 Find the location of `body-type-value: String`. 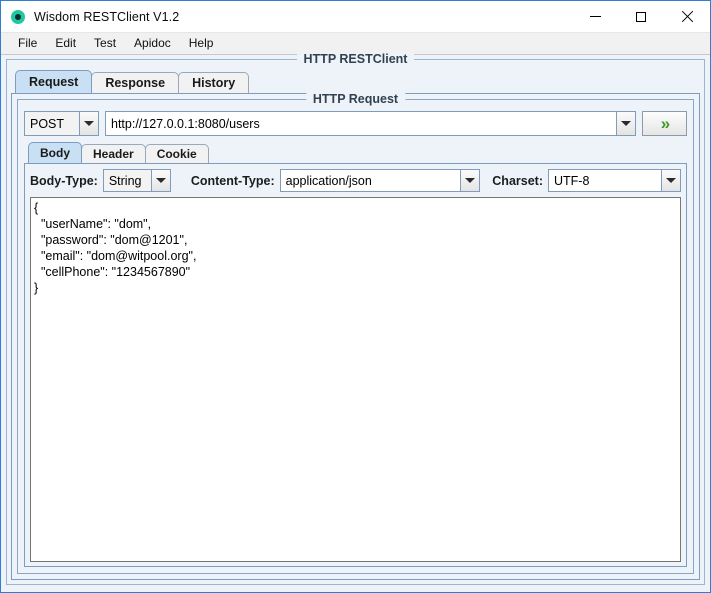

body-type-value: String is located at coordinates (126, 180).